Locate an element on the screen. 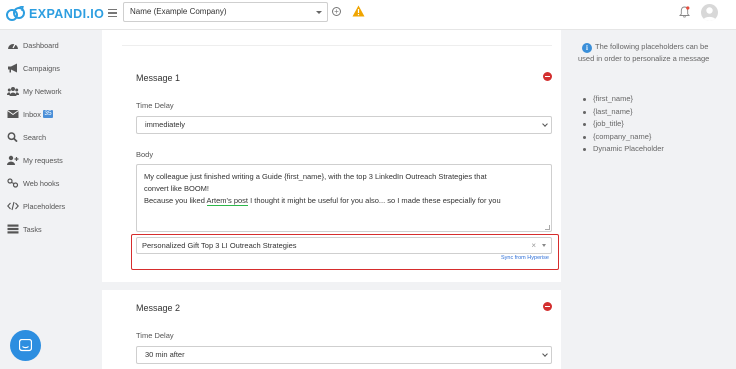 The height and width of the screenshot is (369, 736). brand-logo: EXPANDI.IO is located at coordinates (55, 14).